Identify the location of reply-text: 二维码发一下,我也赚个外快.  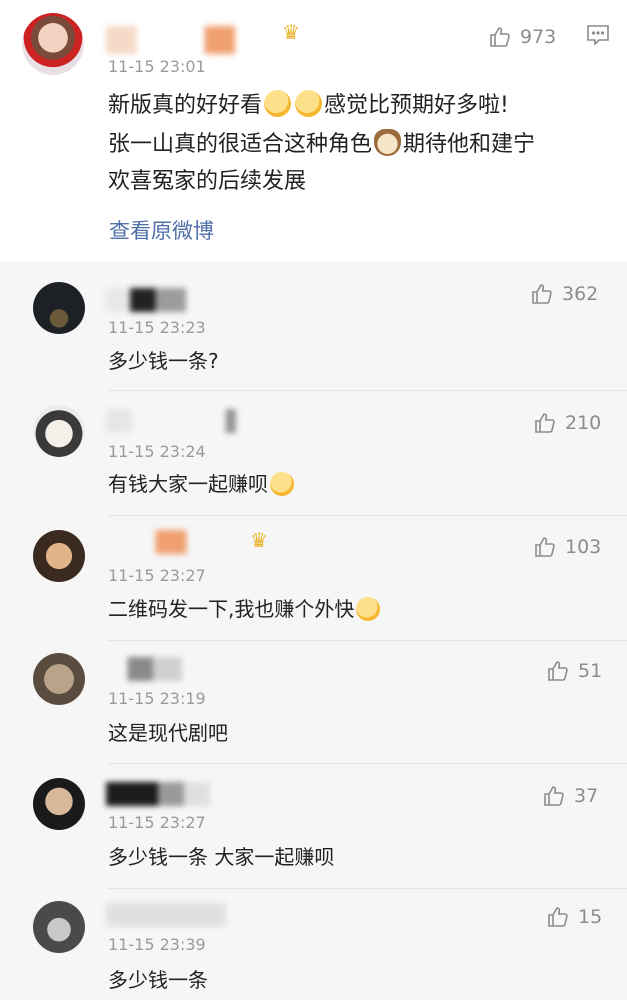
(245, 609).